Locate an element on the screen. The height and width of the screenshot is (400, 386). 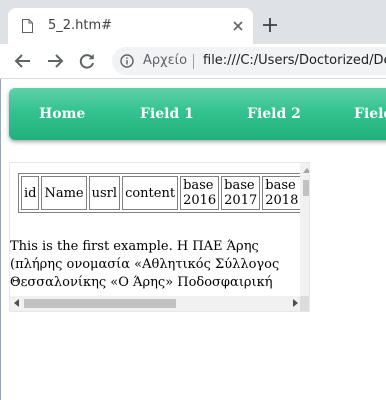
tab-strip: 5_2.htm# is located at coordinates (193, 22).